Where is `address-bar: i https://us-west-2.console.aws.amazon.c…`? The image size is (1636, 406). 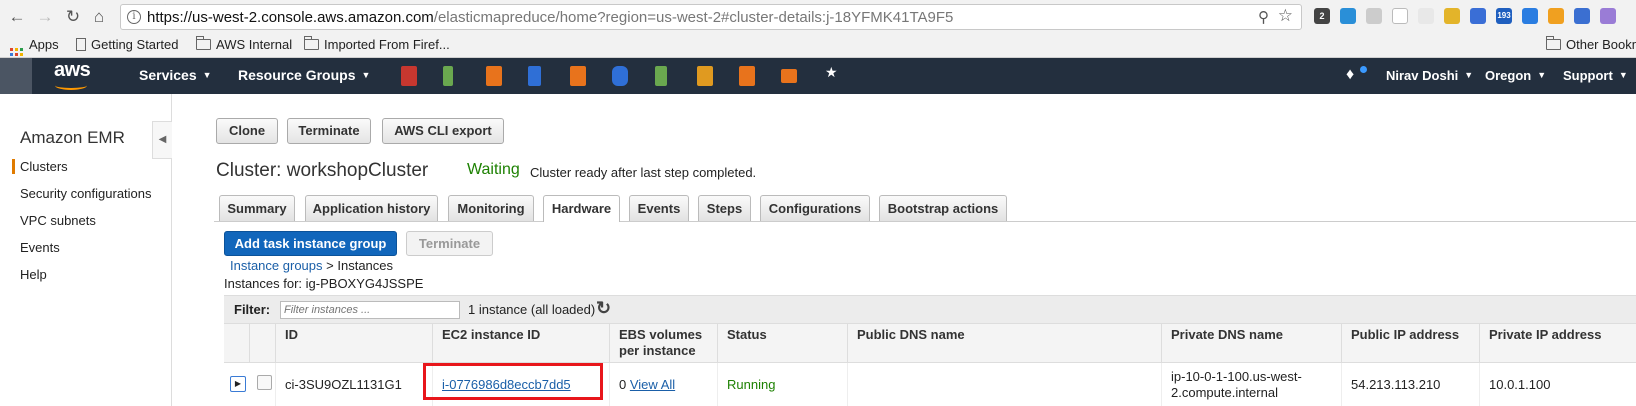
address-bar: i https://us-west-2.console.aws.amazon.c… is located at coordinates (711, 17).